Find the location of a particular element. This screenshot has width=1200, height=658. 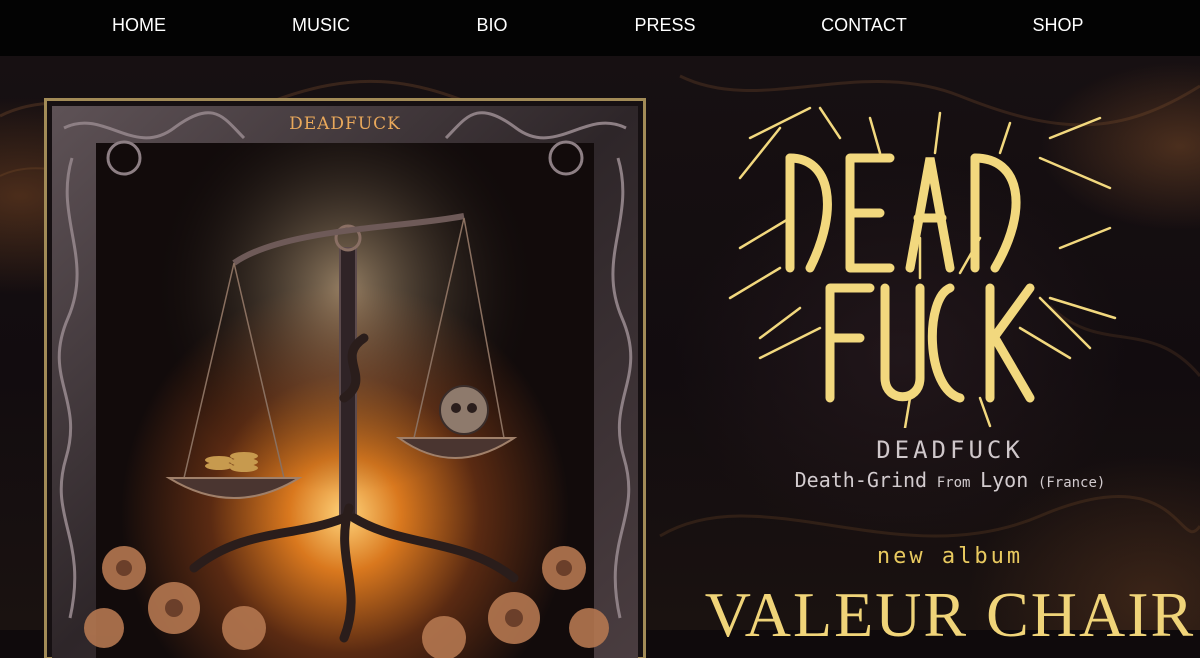

genre: Death-Grind is located at coordinates (861, 480).